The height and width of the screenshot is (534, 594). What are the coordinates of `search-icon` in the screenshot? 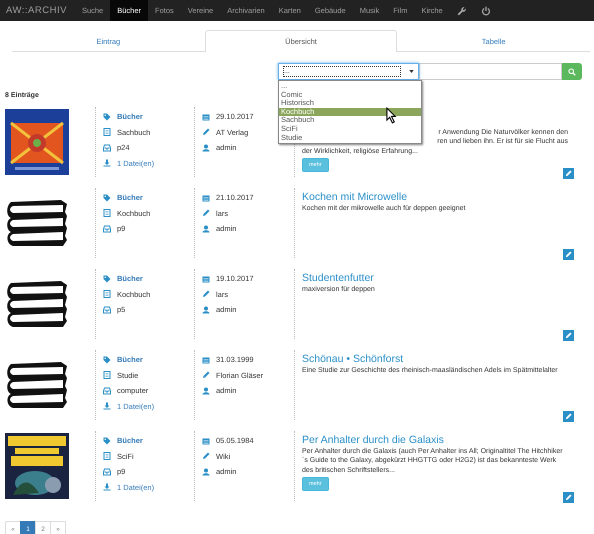 It's located at (572, 72).